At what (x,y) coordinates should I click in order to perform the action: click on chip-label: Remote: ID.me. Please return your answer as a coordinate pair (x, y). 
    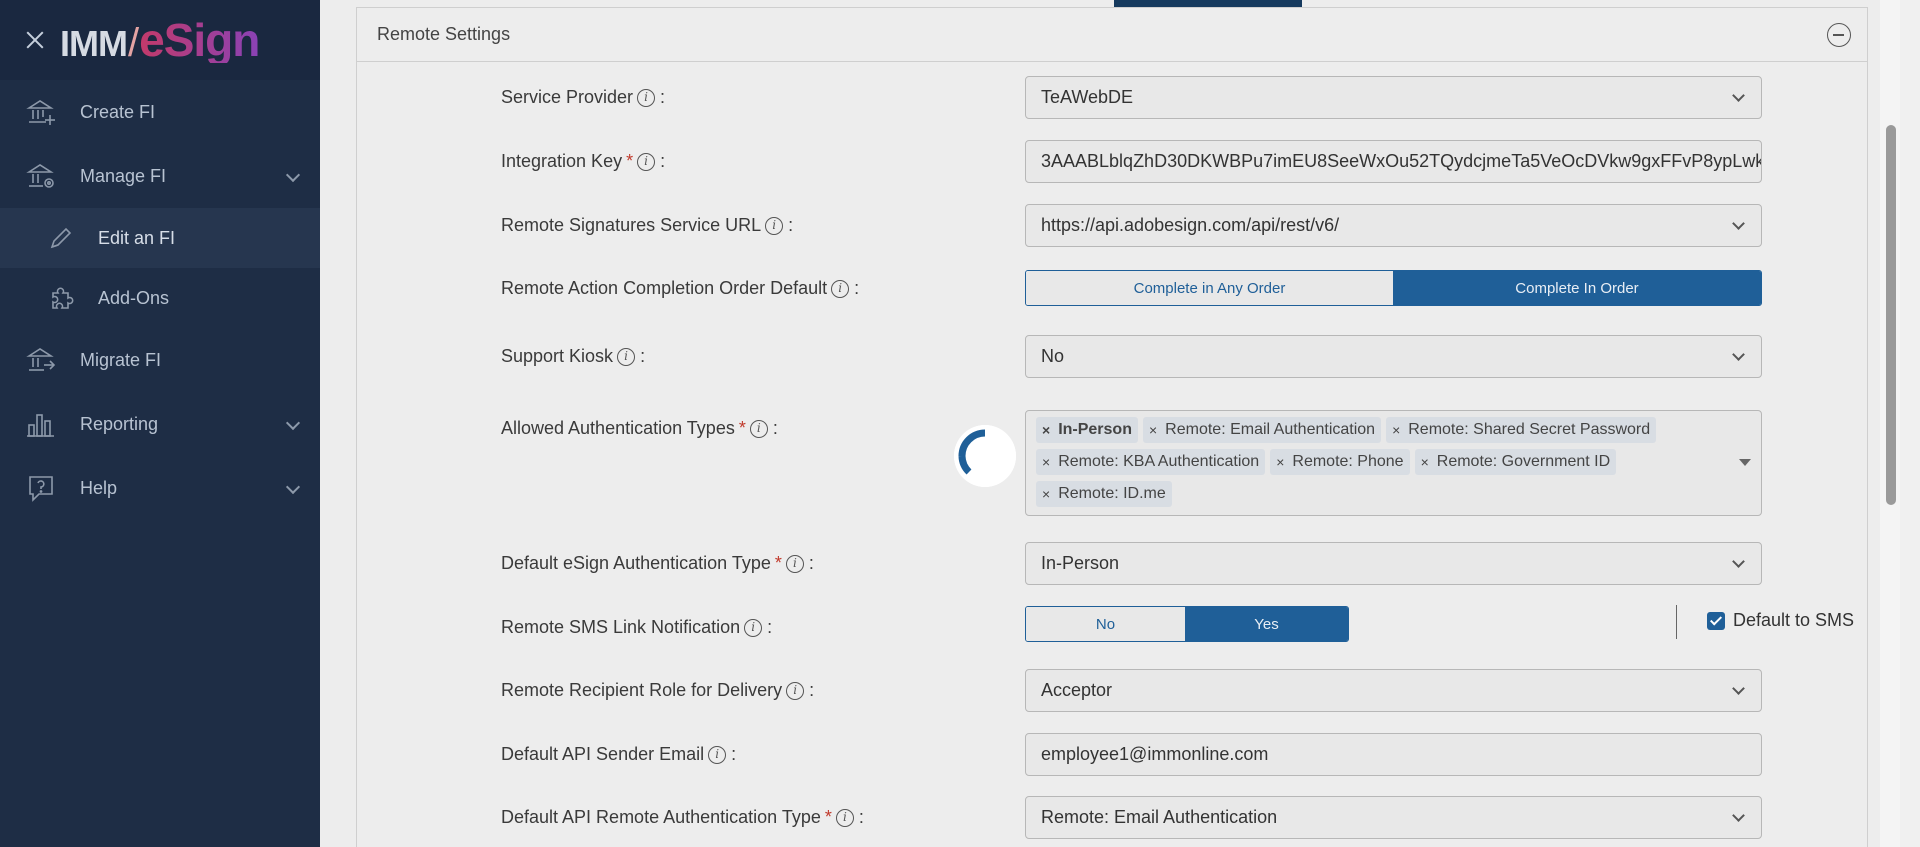
    Looking at the image, I should click on (1112, 493).